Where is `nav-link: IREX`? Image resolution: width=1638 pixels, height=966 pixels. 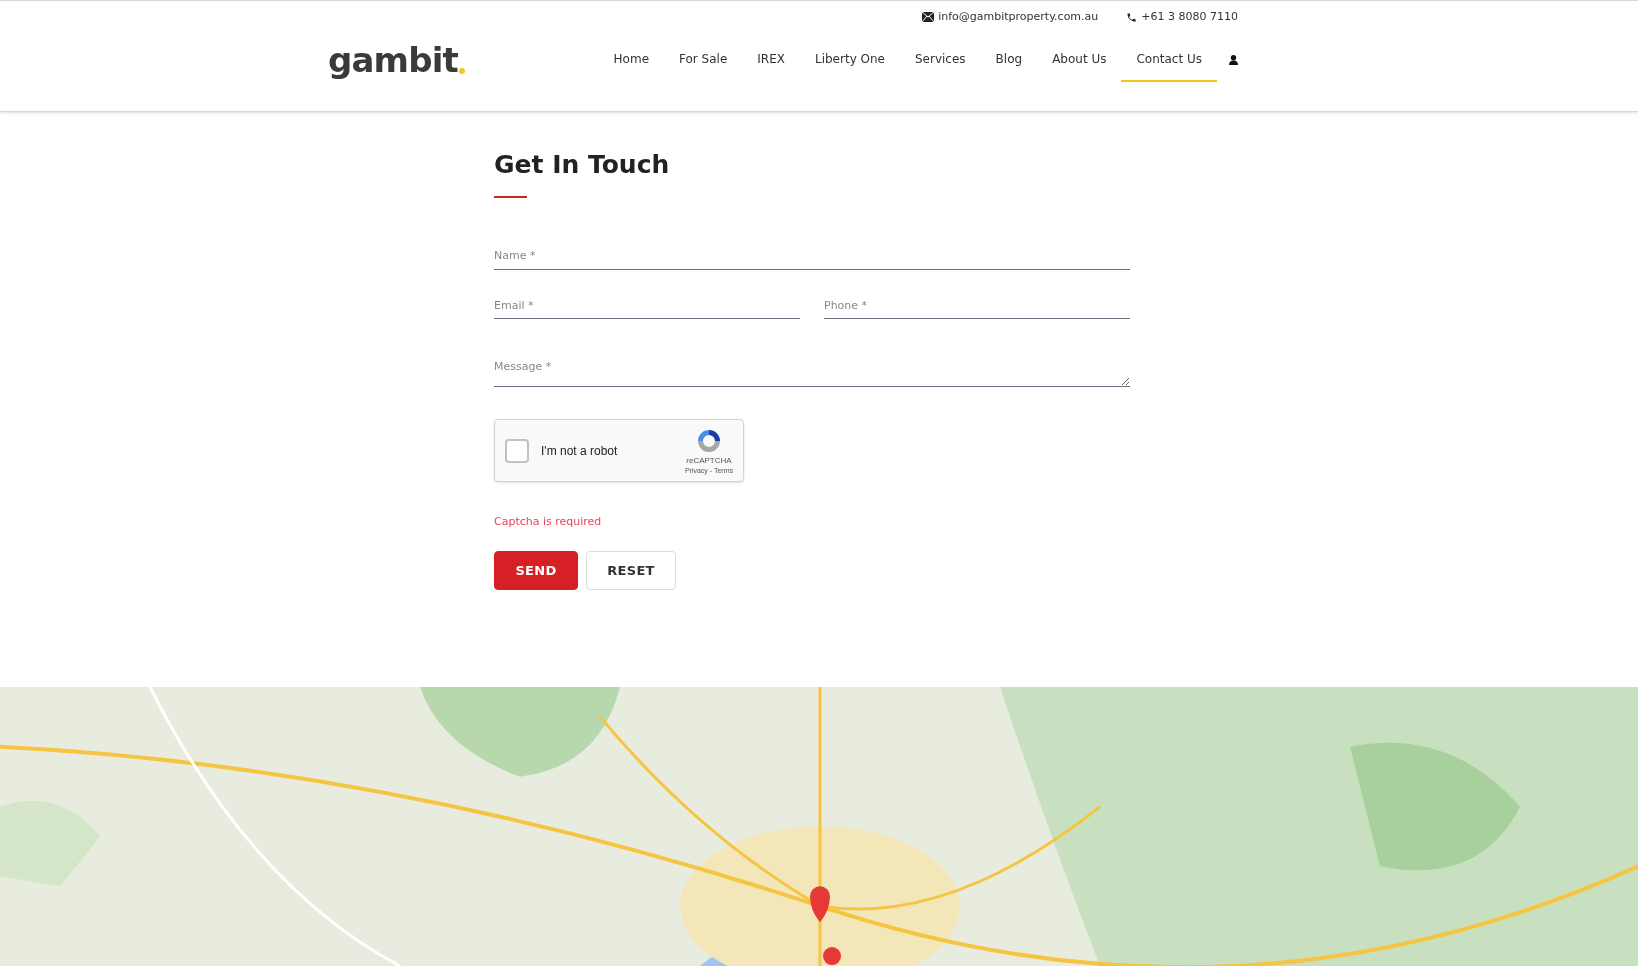
nav-link: IREX is located at coordinates (771, 59).